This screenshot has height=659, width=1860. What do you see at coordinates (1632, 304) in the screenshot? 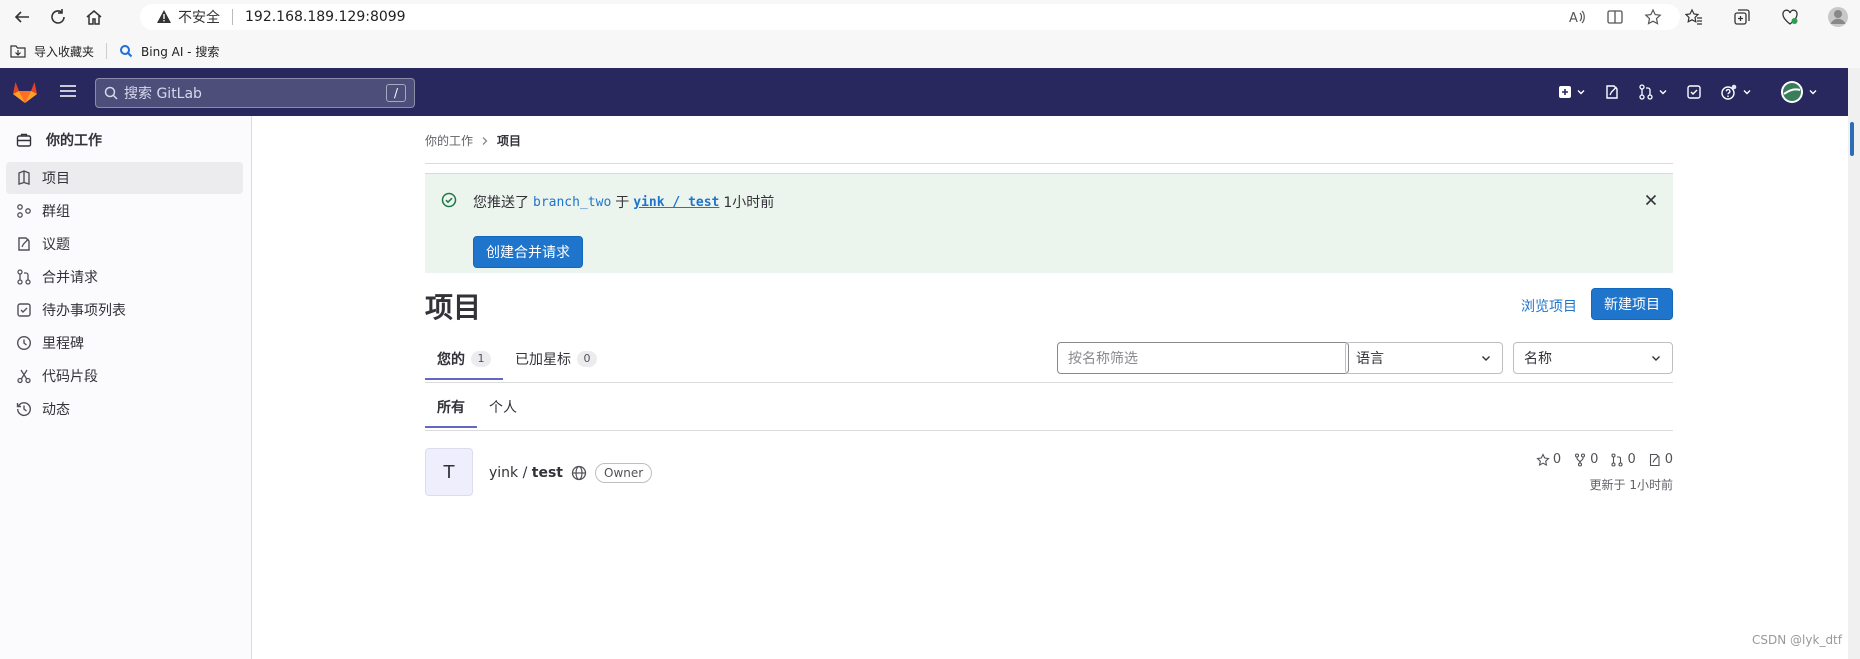
I see `new-project-button: 新建项目` at bounding box center [1632, 304].